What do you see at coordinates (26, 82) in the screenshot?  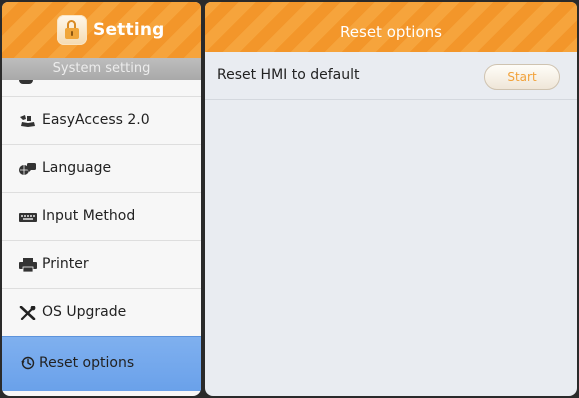 I see `partial-item-icon` at bounding box center [26, 82].